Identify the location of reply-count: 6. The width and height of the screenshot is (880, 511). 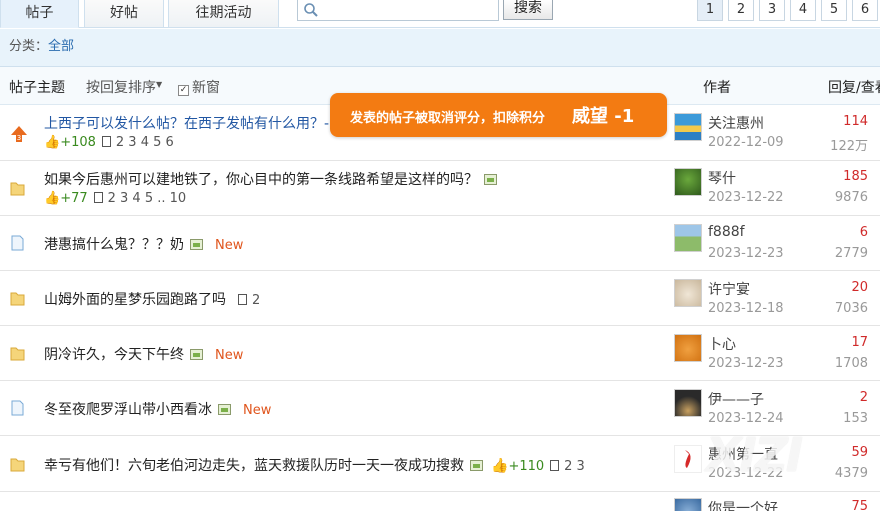
(863, 232).